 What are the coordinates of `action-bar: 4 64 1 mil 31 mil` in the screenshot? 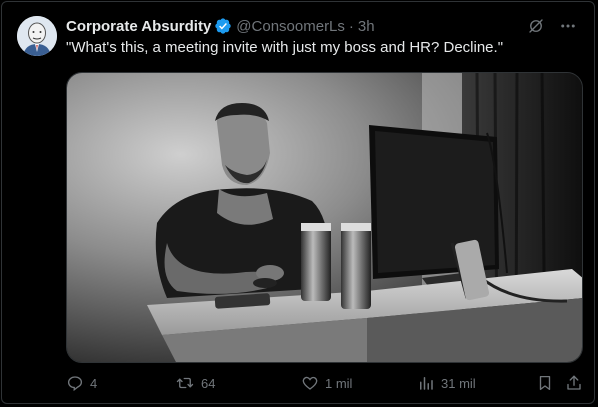 It's located at (326, 385).